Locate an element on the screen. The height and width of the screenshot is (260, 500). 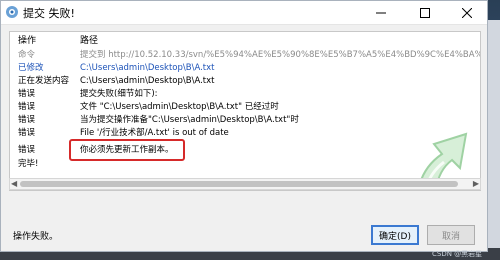
watermark: CSDN @黑岩星 is located at coordinates (457, 254).